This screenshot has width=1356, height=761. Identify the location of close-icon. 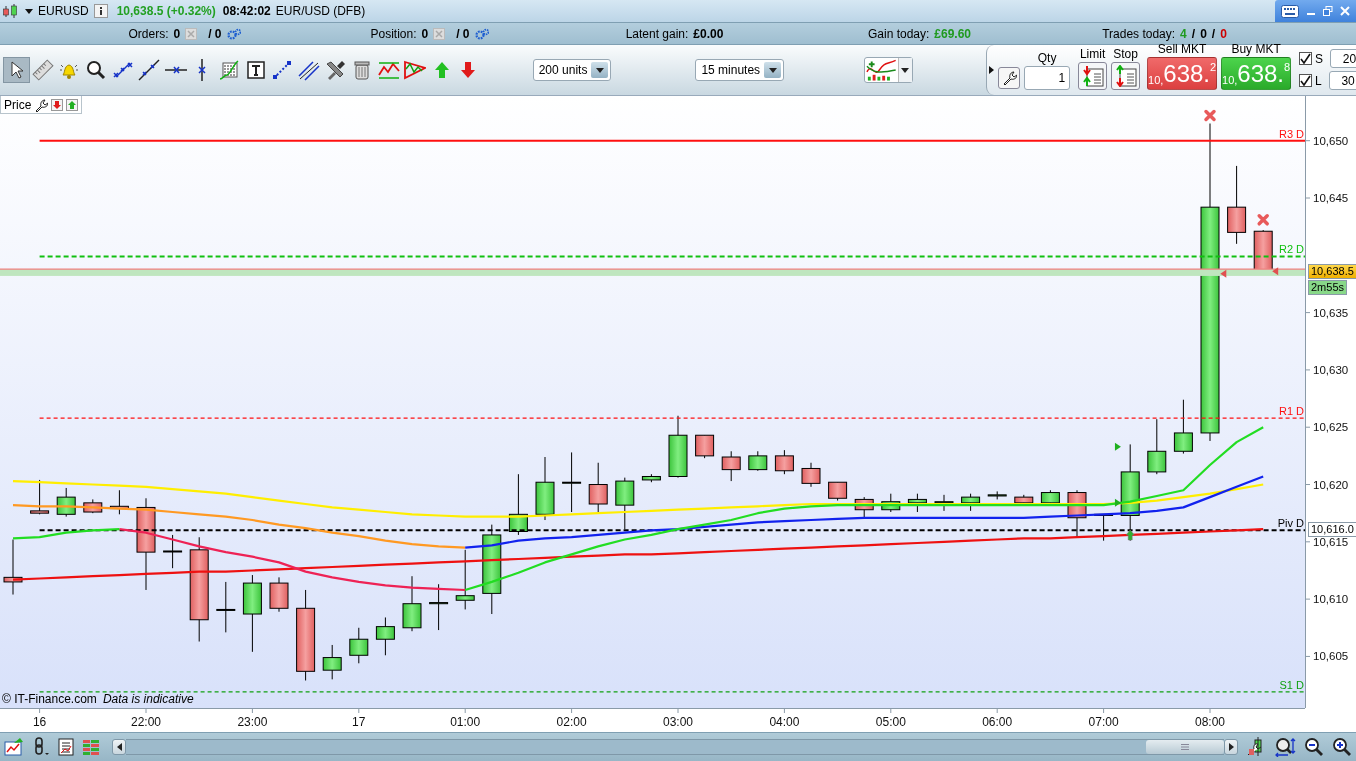
(1345, 11).